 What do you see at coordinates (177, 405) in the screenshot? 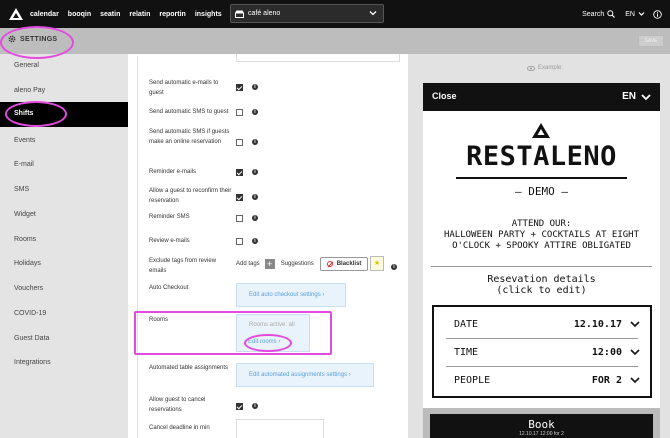
I see `row-label-allow-cancel: Allow guest to cancel reservations` at bounding box center [177, 405].